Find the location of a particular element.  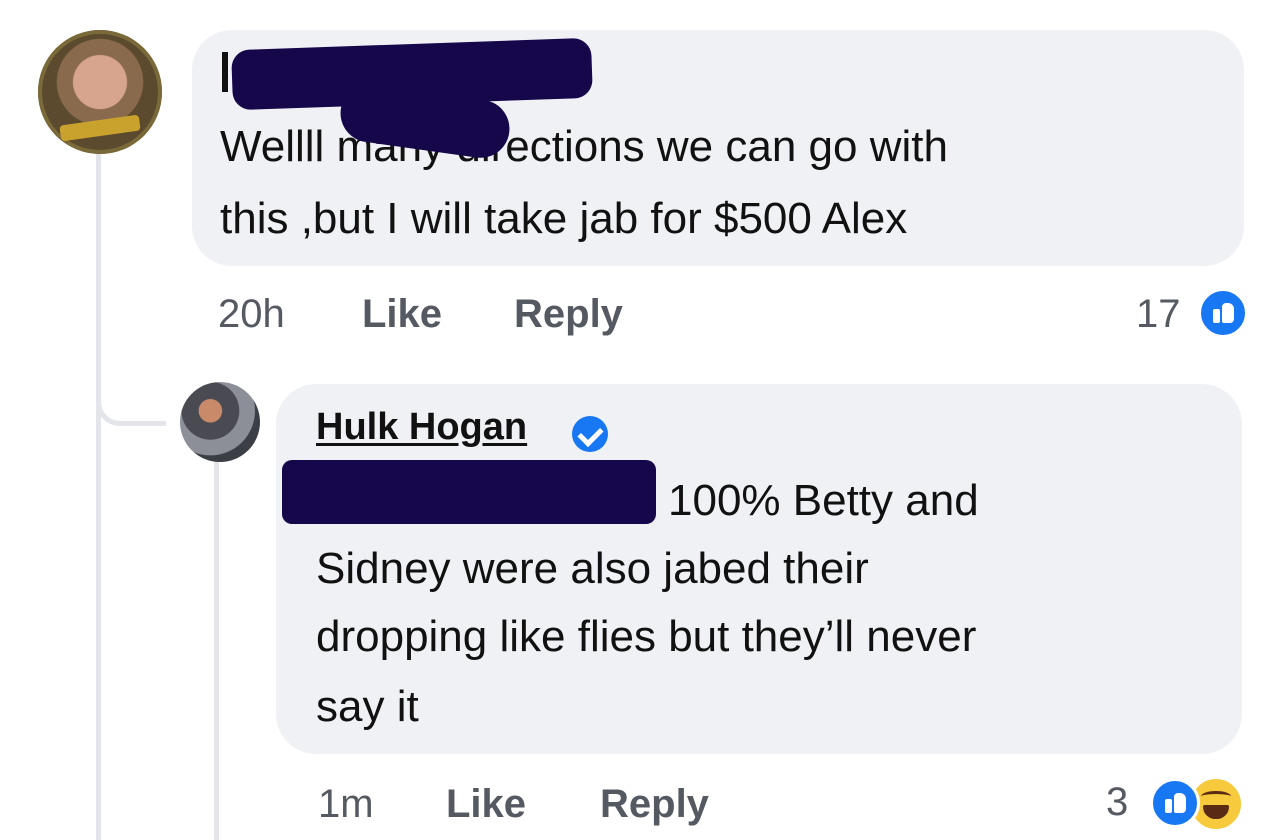

verified-badge-icon is located at coordinates (590, 434).